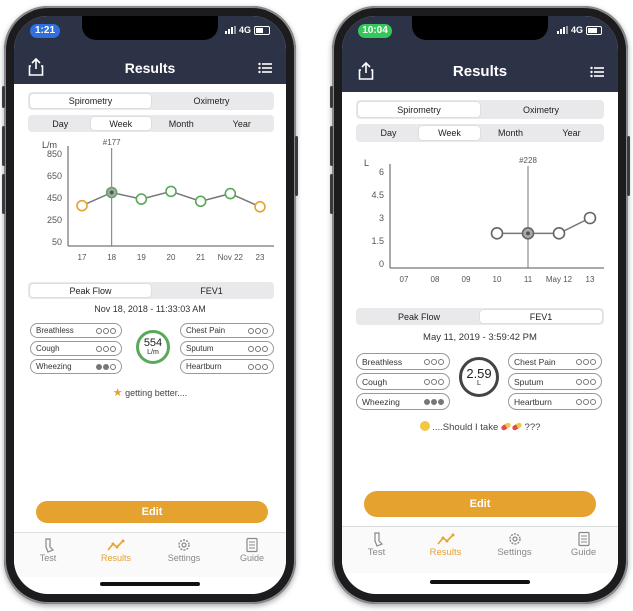  I want to click on book-icon, so click(583, 539).